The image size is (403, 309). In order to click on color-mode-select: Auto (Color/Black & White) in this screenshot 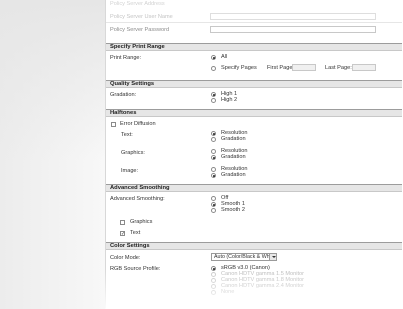, I will do `click(244, 257)`.